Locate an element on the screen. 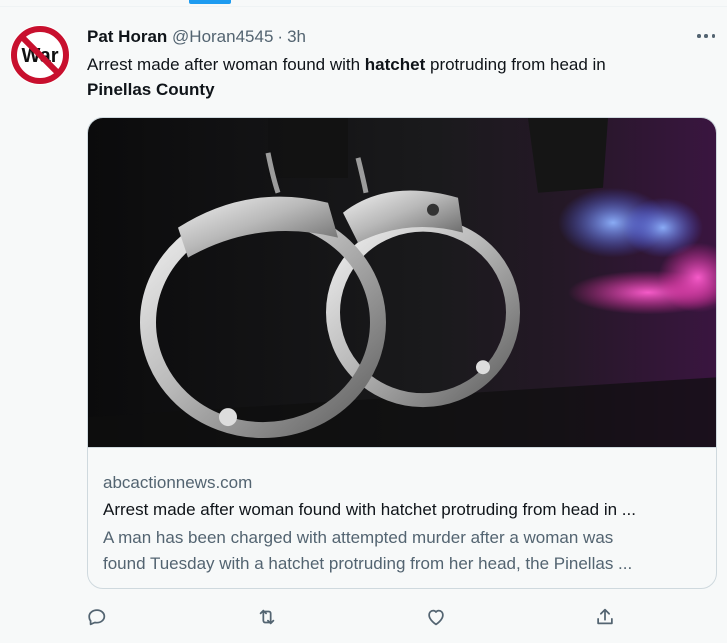  reply-button is located at coordinates (97, 617).